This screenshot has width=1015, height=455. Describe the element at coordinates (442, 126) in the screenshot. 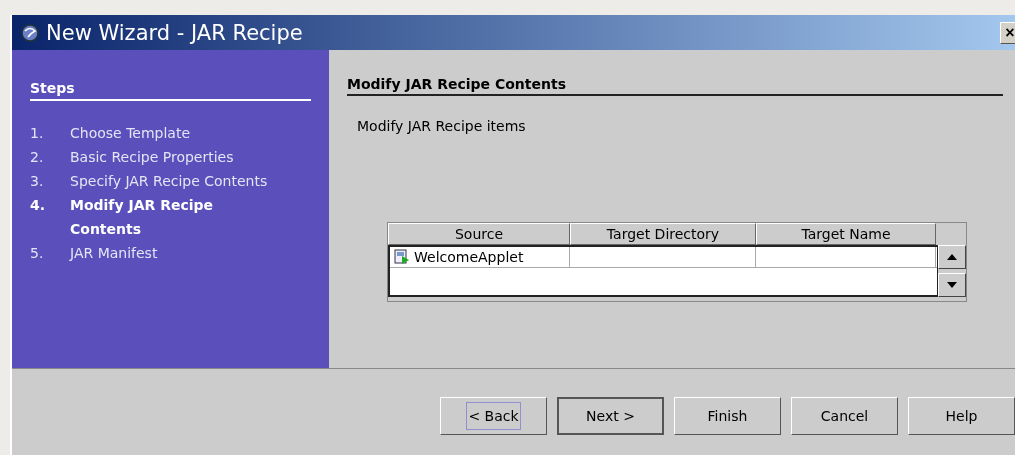

I see `panel-description: Modify JAR Recipe items` at that location.